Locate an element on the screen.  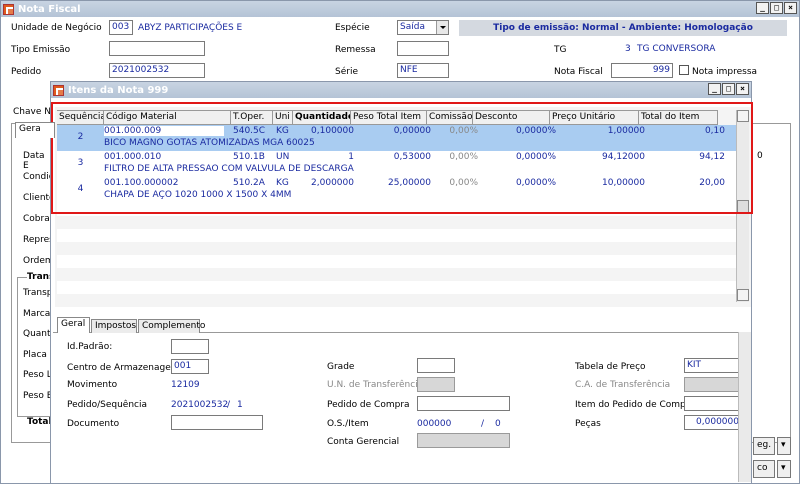
pedido-field: 2021002532 is located at coordinates (157, 70).